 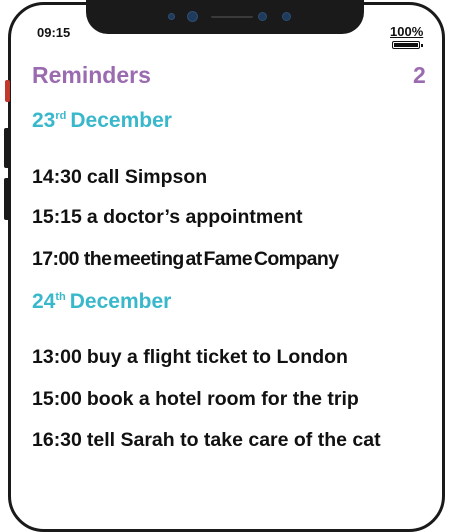 What do you see at coordinates (7, 91) in the screenshot?
I see `mute-switch` at bounding box center [7, 91].